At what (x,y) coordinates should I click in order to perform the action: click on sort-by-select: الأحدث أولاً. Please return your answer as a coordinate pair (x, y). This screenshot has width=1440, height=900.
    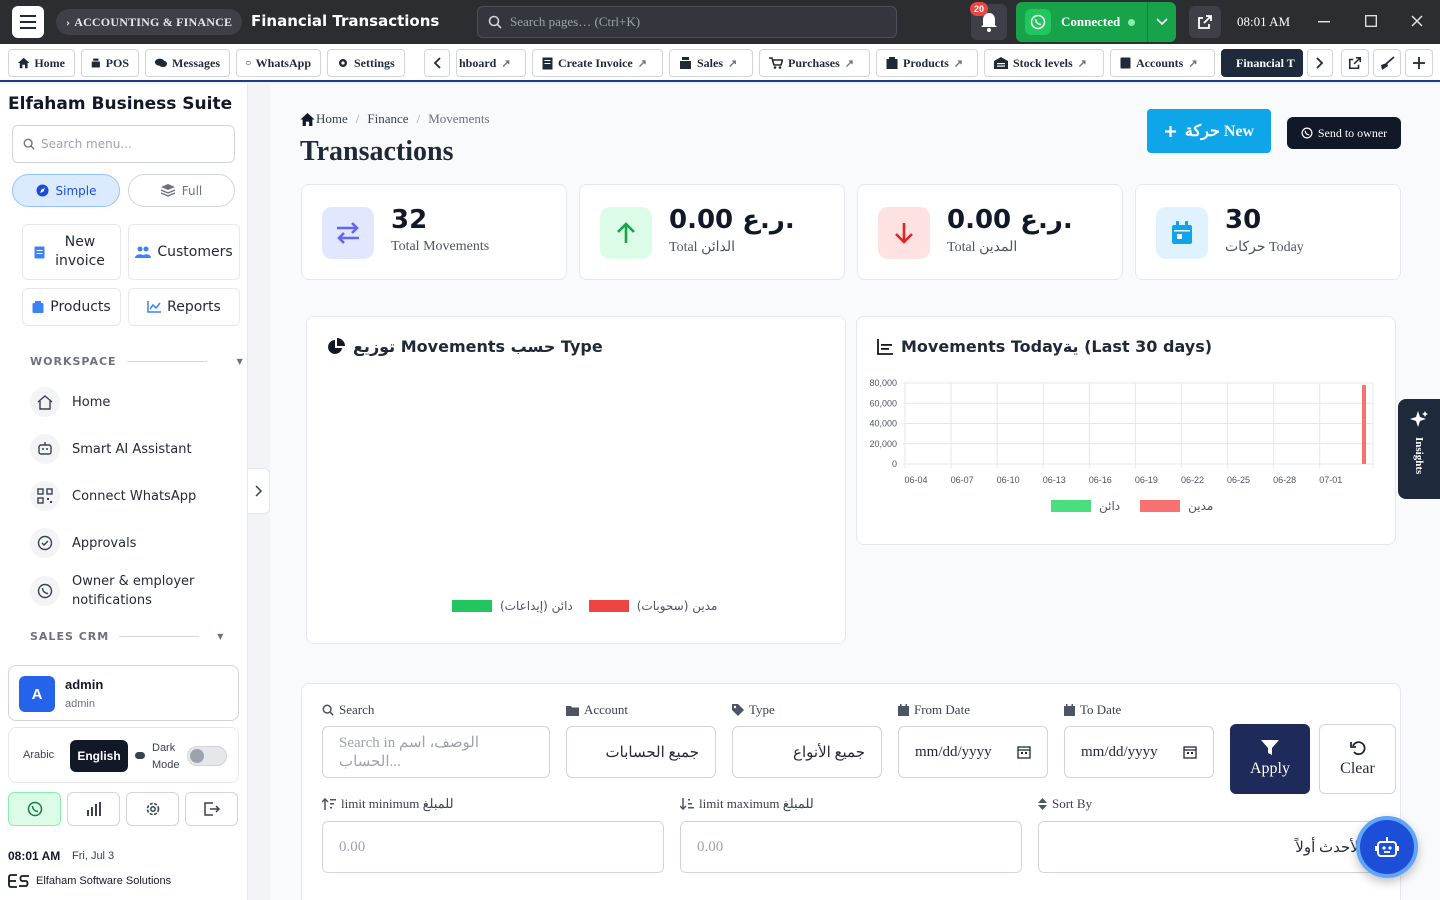
    Looking at the image, I should click on (1209, 847).